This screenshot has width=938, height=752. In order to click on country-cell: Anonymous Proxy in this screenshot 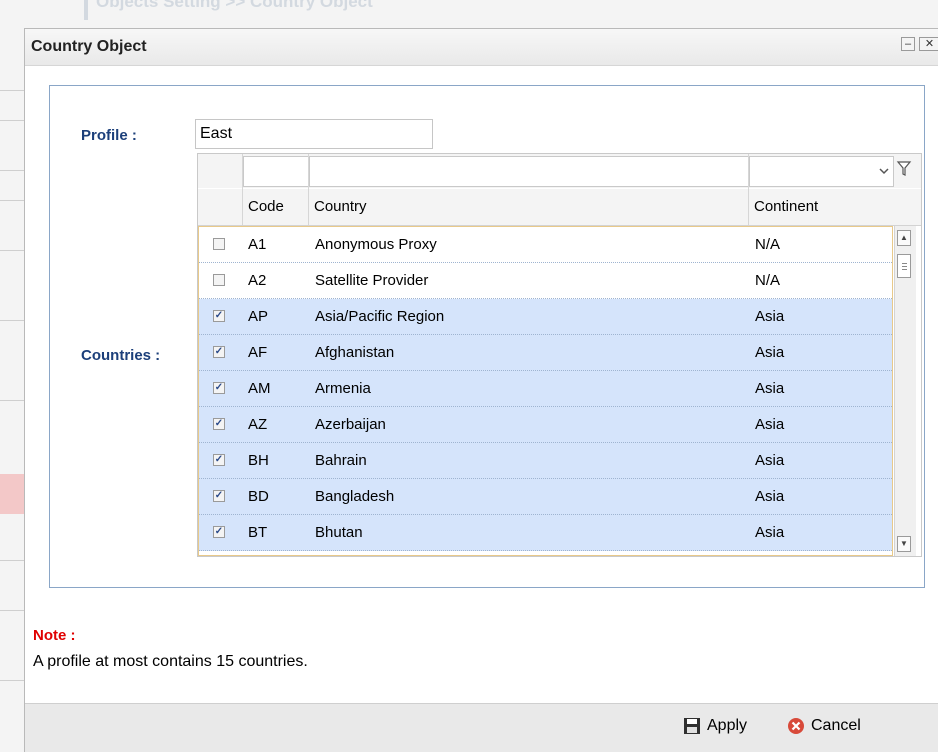, I will do `click(376, 244)`.